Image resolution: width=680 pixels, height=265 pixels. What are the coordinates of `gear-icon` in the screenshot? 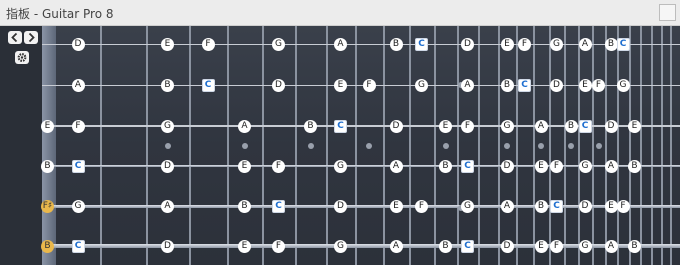 It's located at (22, 57).